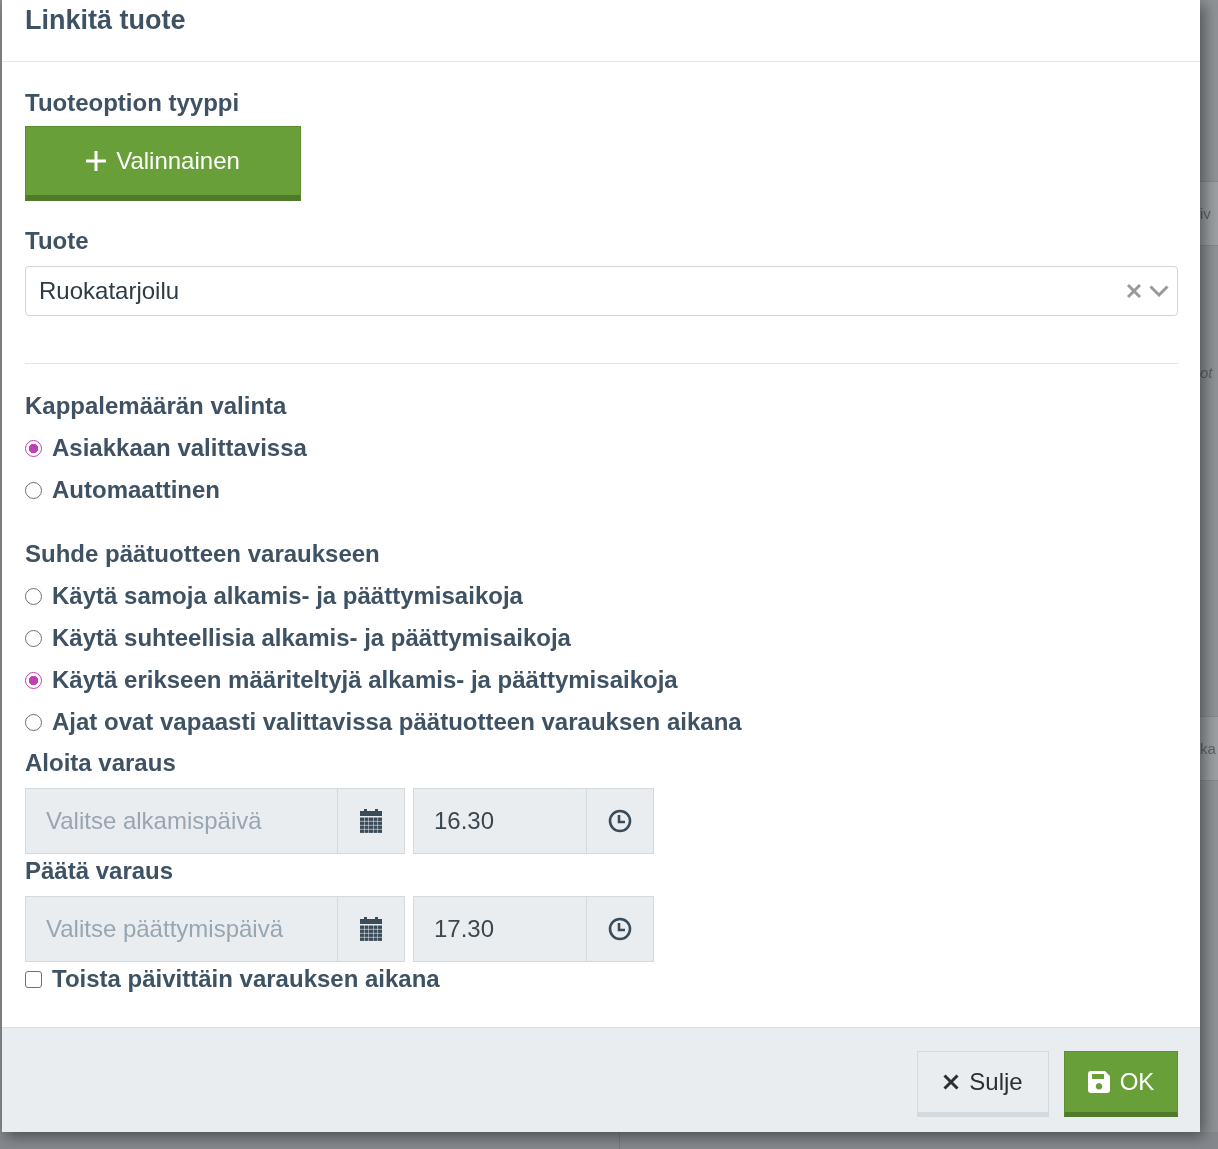  Describe the element at coordinates (1134, 291) in the screenshot. I see `clear-icon` at that location.